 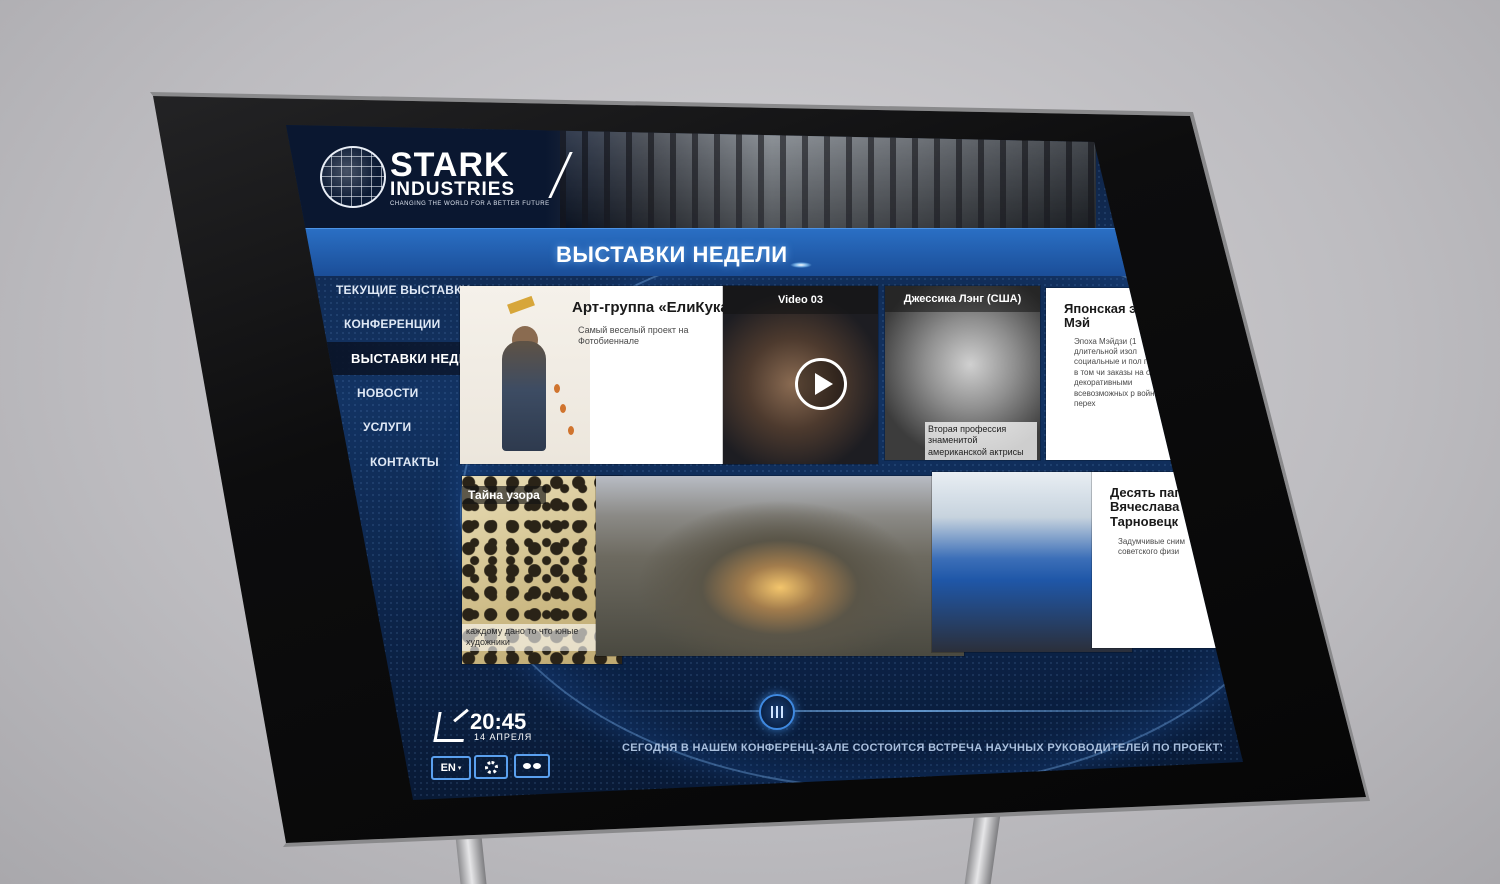 I want to click on nav-item-contacts: КОНТАКТЫ, so click(x=404, y=462).